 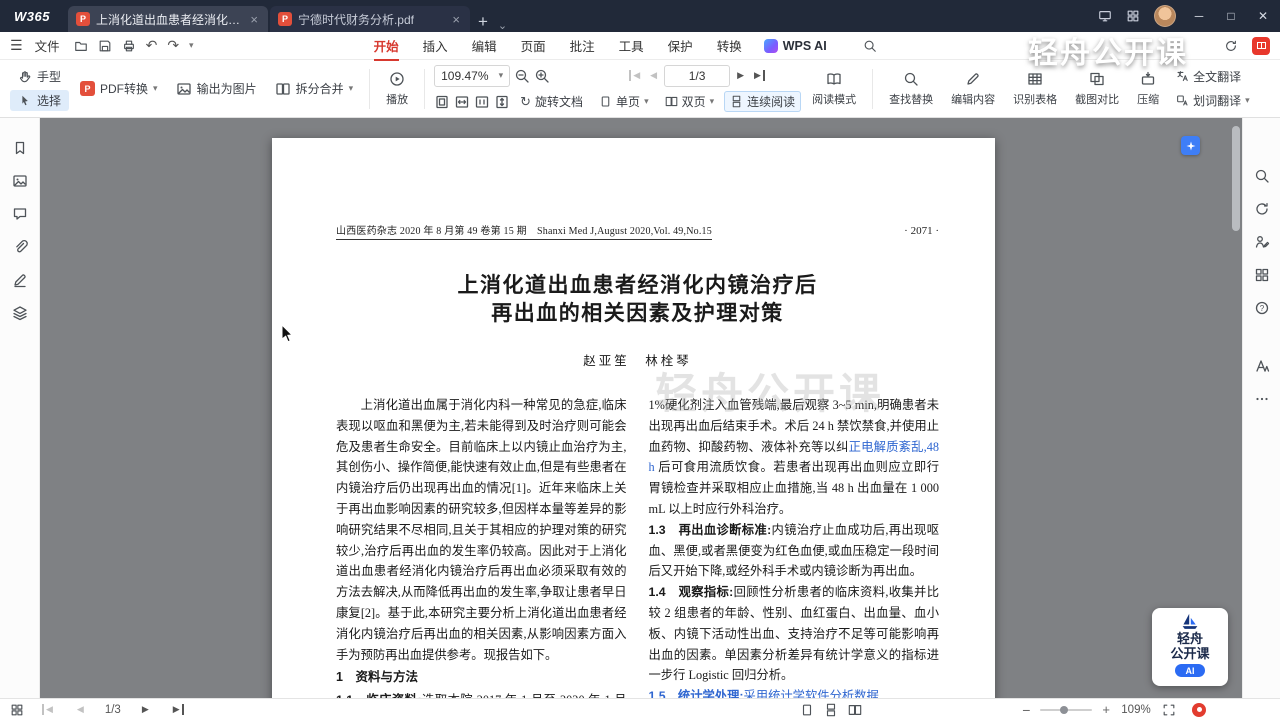 What do you see at coordinates (81, 46) in the screenshot?
I see `open-folder-icon` at bounding box center [81, 46].